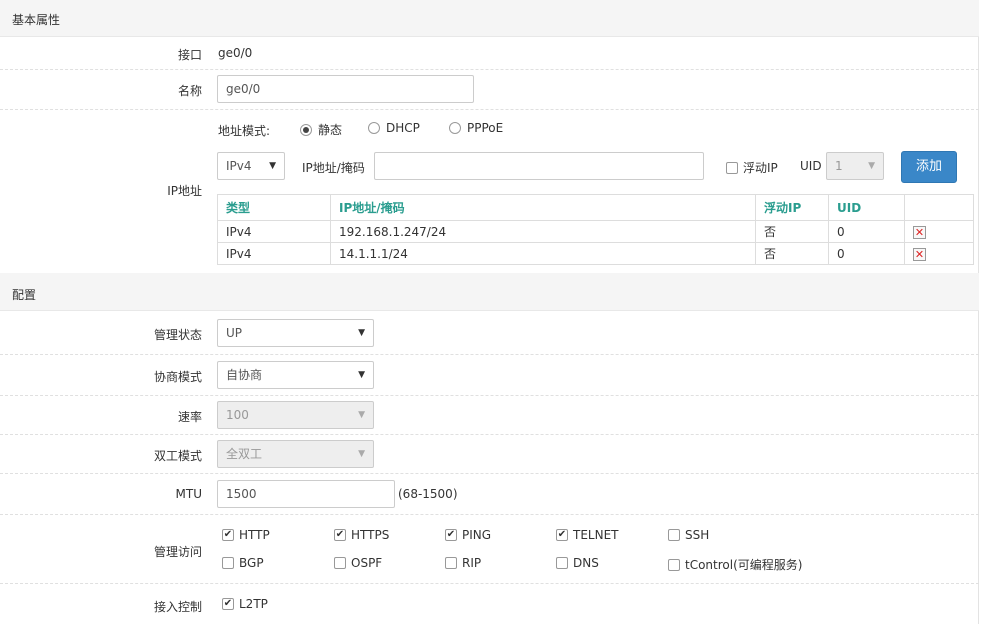 The width and height of the screenshot is (994, 624). I want to click on mgmt-http-checkbox: ✔ HTTP, so click(246, 535).